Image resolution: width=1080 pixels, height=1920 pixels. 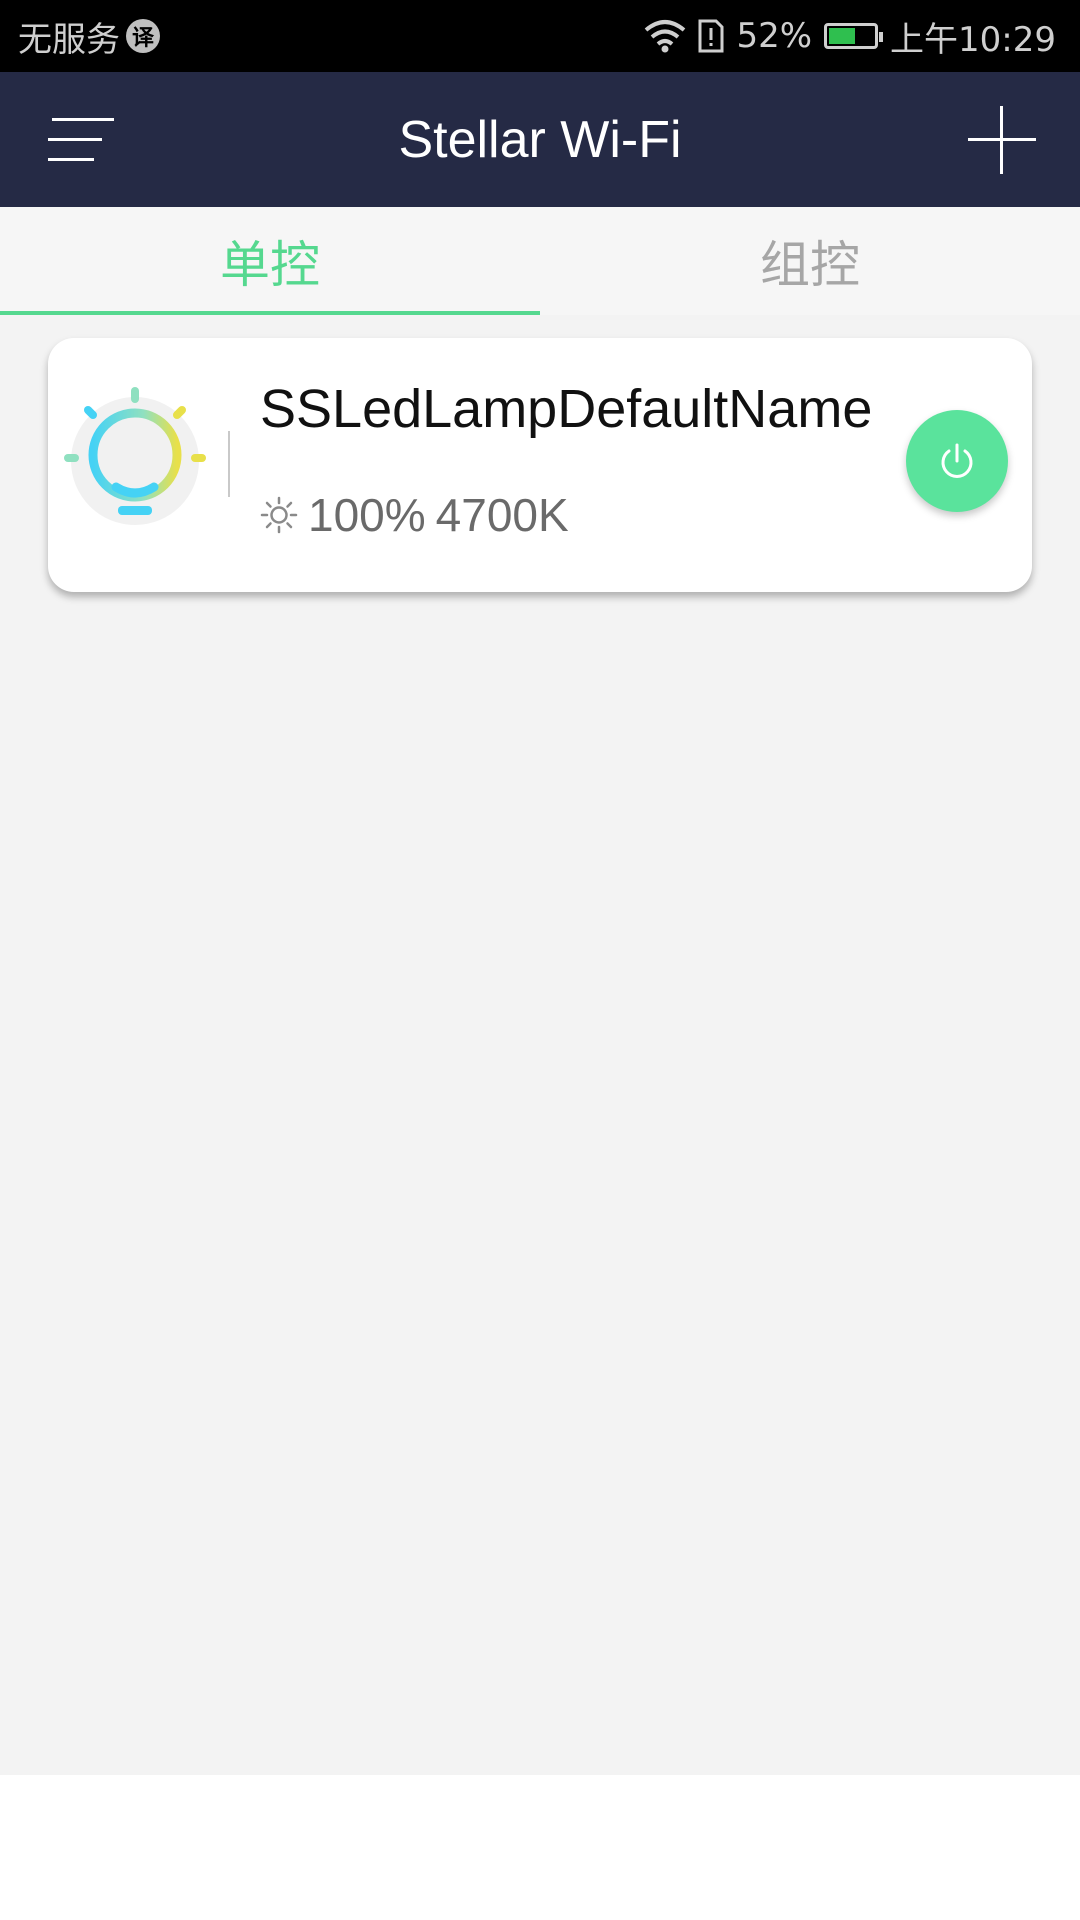 What do you see at coordinates (842, 36) in the screenshot?
I see `battery-level` at bounding box center [842, 36].